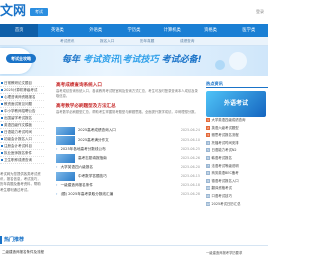 The width and height of the screenshot is (320, 262). What do you see at coordinates (236, 104) in the screenshot?
I see `right-promo-banner: 外语考试` at bounding box center [236, 104].